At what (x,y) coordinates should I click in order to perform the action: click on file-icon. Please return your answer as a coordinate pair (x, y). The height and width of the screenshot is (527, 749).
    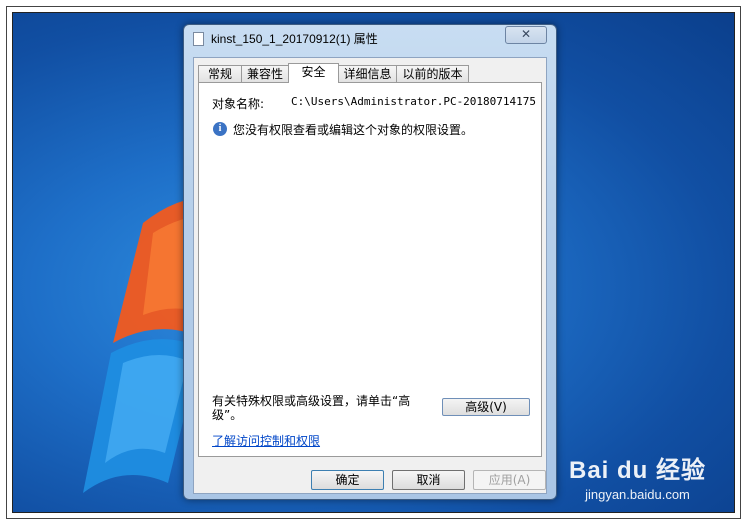
    Looking at the image, I should click on (198, 39).